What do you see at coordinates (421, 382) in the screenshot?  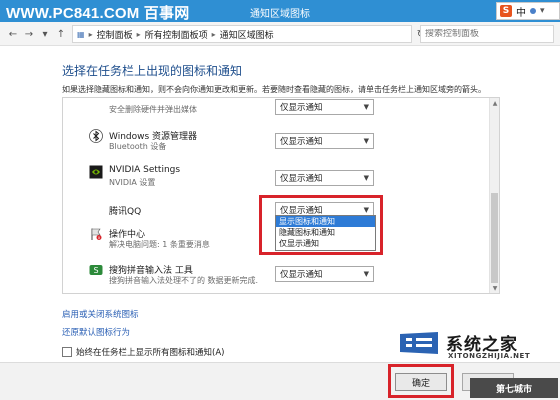 I see `ok-button: 确定` at bounding box center [421, 382].